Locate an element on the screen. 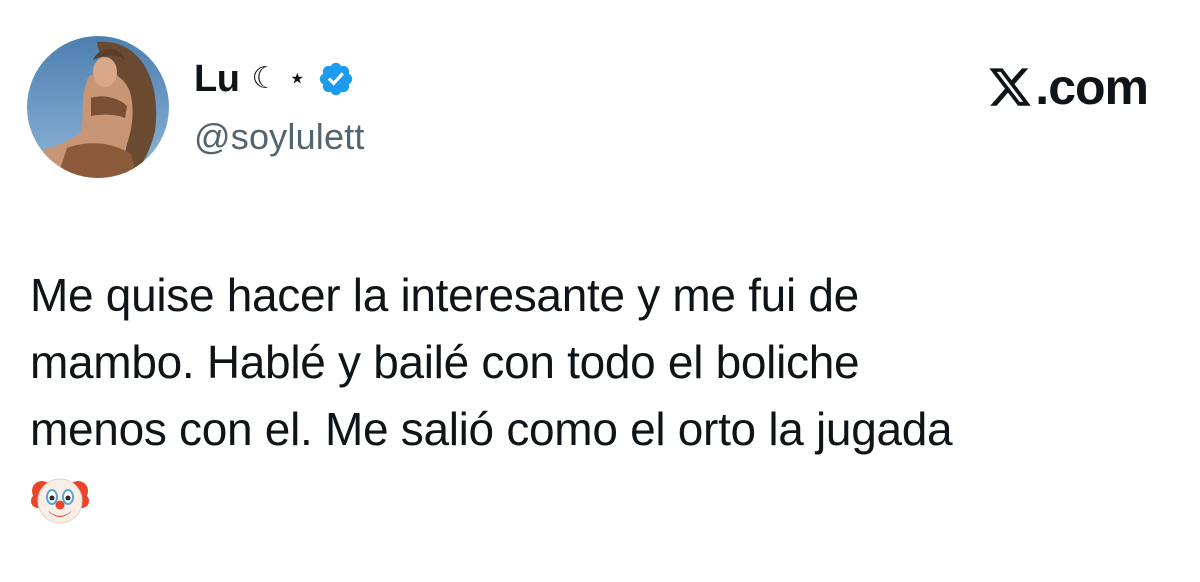 This screenshot has height=582, width=1200. brand-domain: .com is located at coordinates (1092, 87).